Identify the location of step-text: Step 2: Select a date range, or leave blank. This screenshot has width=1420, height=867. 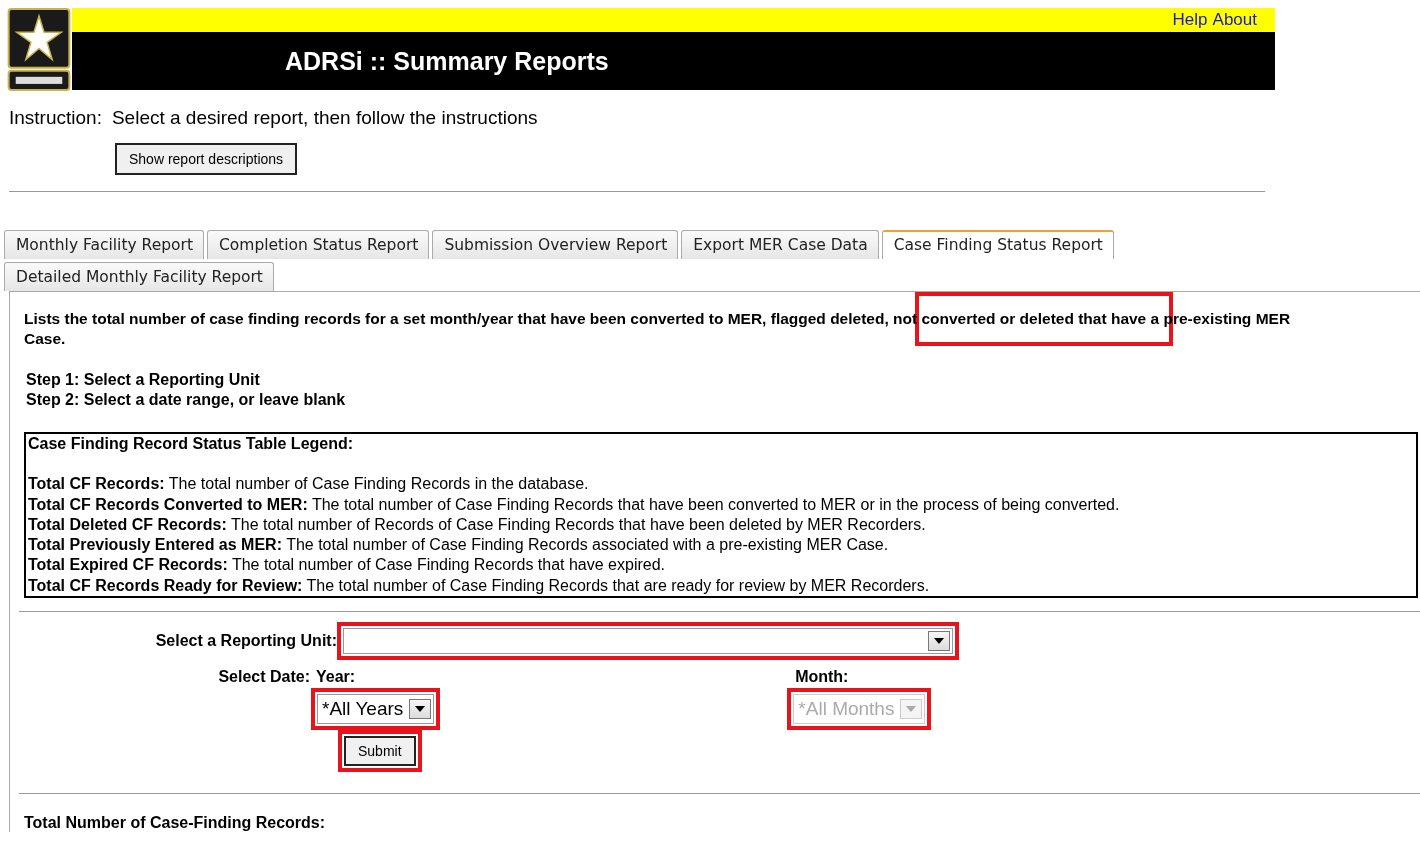
(186, 400).